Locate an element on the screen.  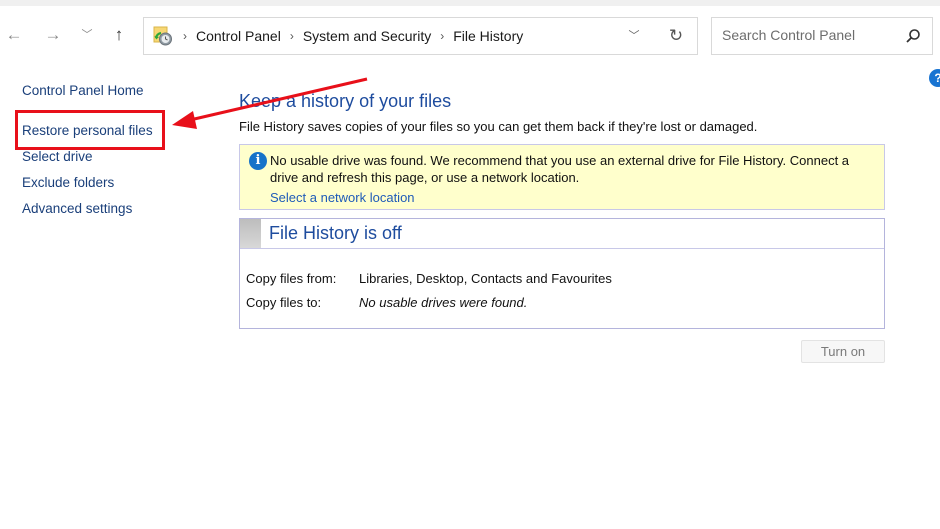
window-top-strip is located at coordinates (470, 3).